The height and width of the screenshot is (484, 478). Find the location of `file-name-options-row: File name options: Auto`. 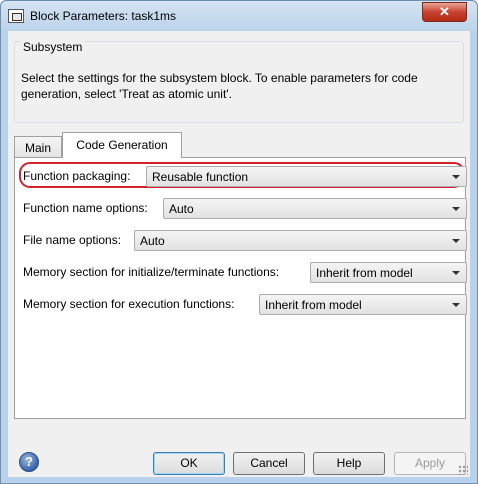

file-name-options-row: File name options: Auto is located at coordinates (245, 240).